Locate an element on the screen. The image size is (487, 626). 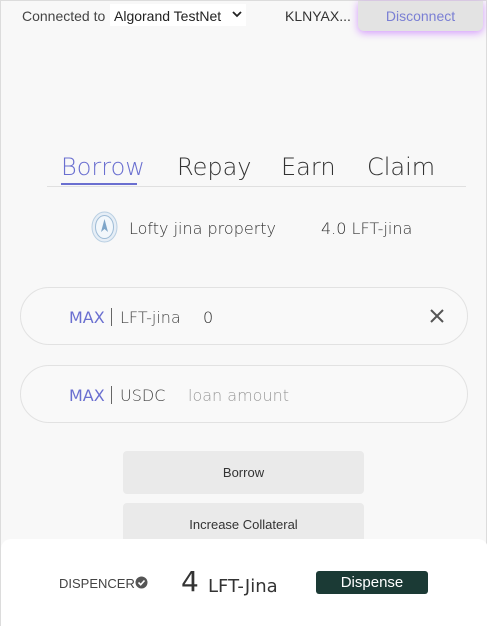
asset-balance: 4.0 LFT-jina is located at coordinates (367, 228).